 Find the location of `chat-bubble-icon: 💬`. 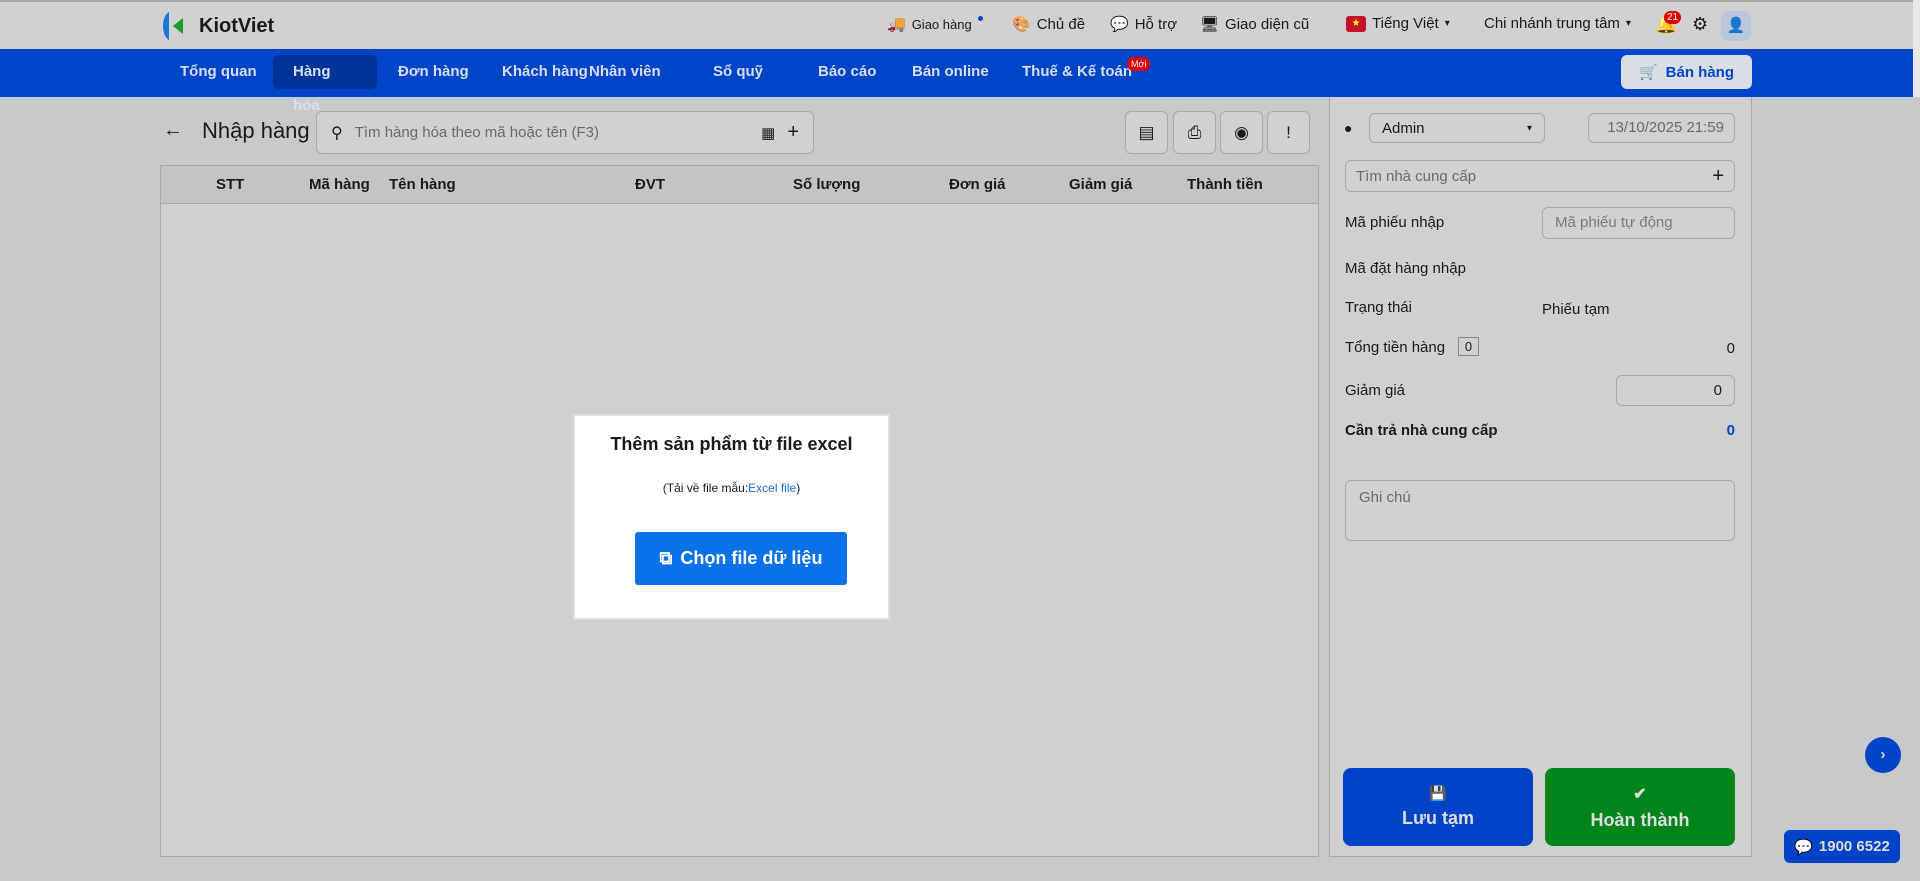

chat-bubble-icon: 💬 is located at coordinates (1803, 847).